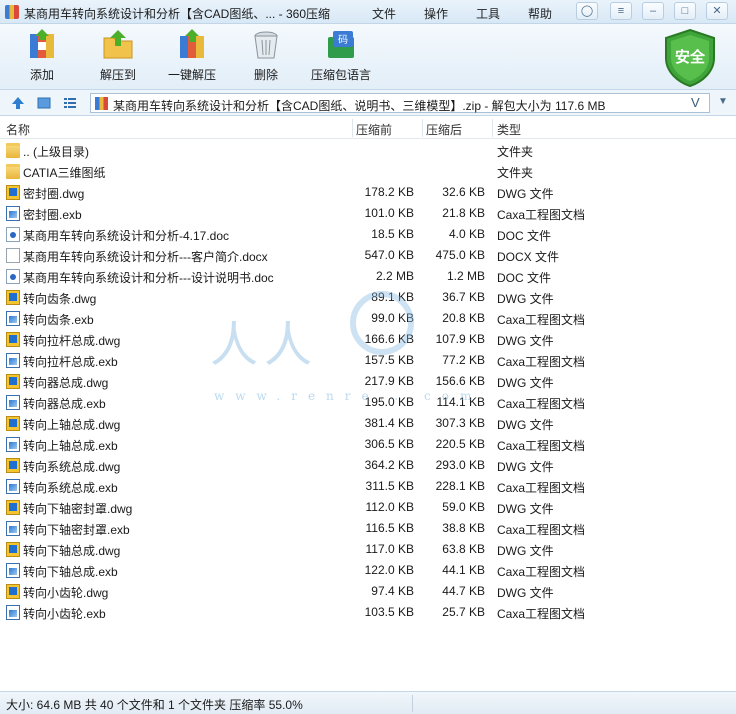 This screenshot has width=736, height=714. Describe the element at coordinates (389, 339) in the screenshot. I see `file-size: 166.6 KB` at that location.